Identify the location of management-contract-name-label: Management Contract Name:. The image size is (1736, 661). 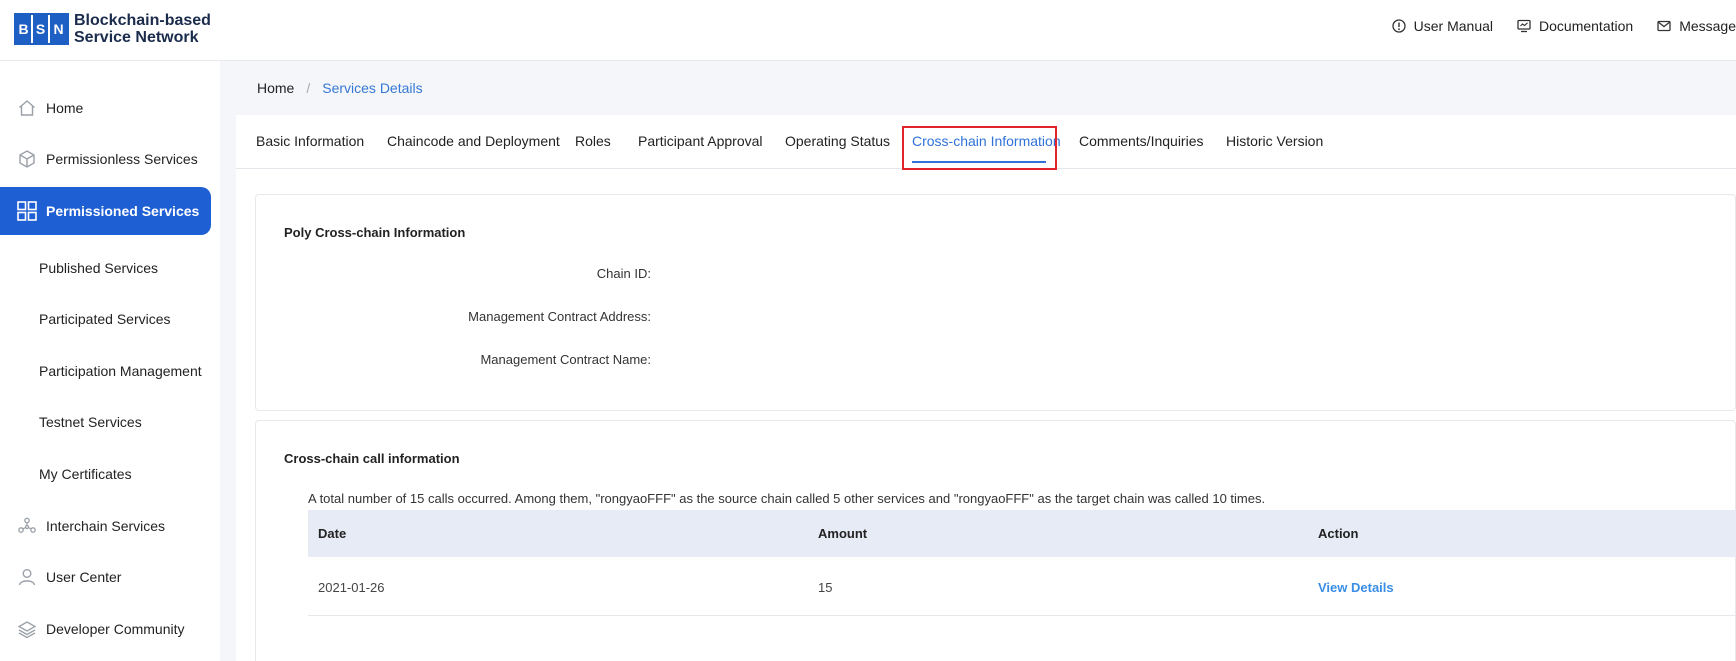
(565, 359).